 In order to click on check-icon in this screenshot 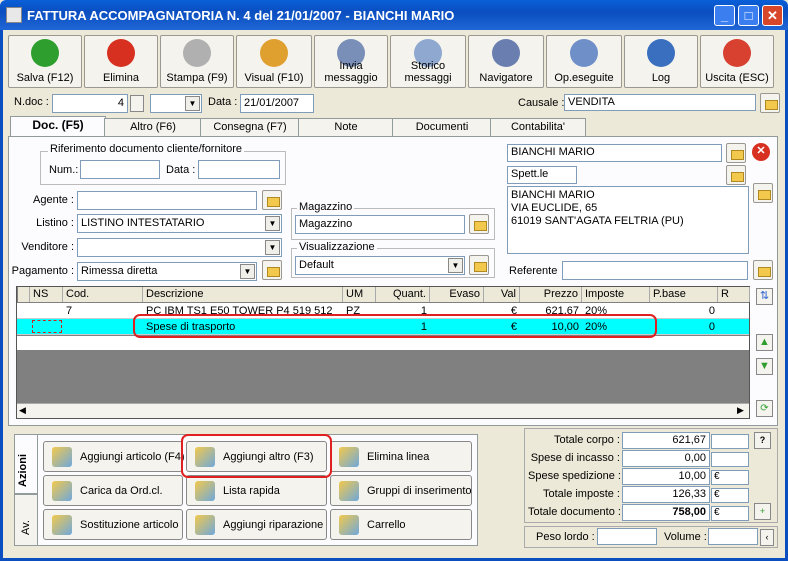, I will do `click(45, 53)`.